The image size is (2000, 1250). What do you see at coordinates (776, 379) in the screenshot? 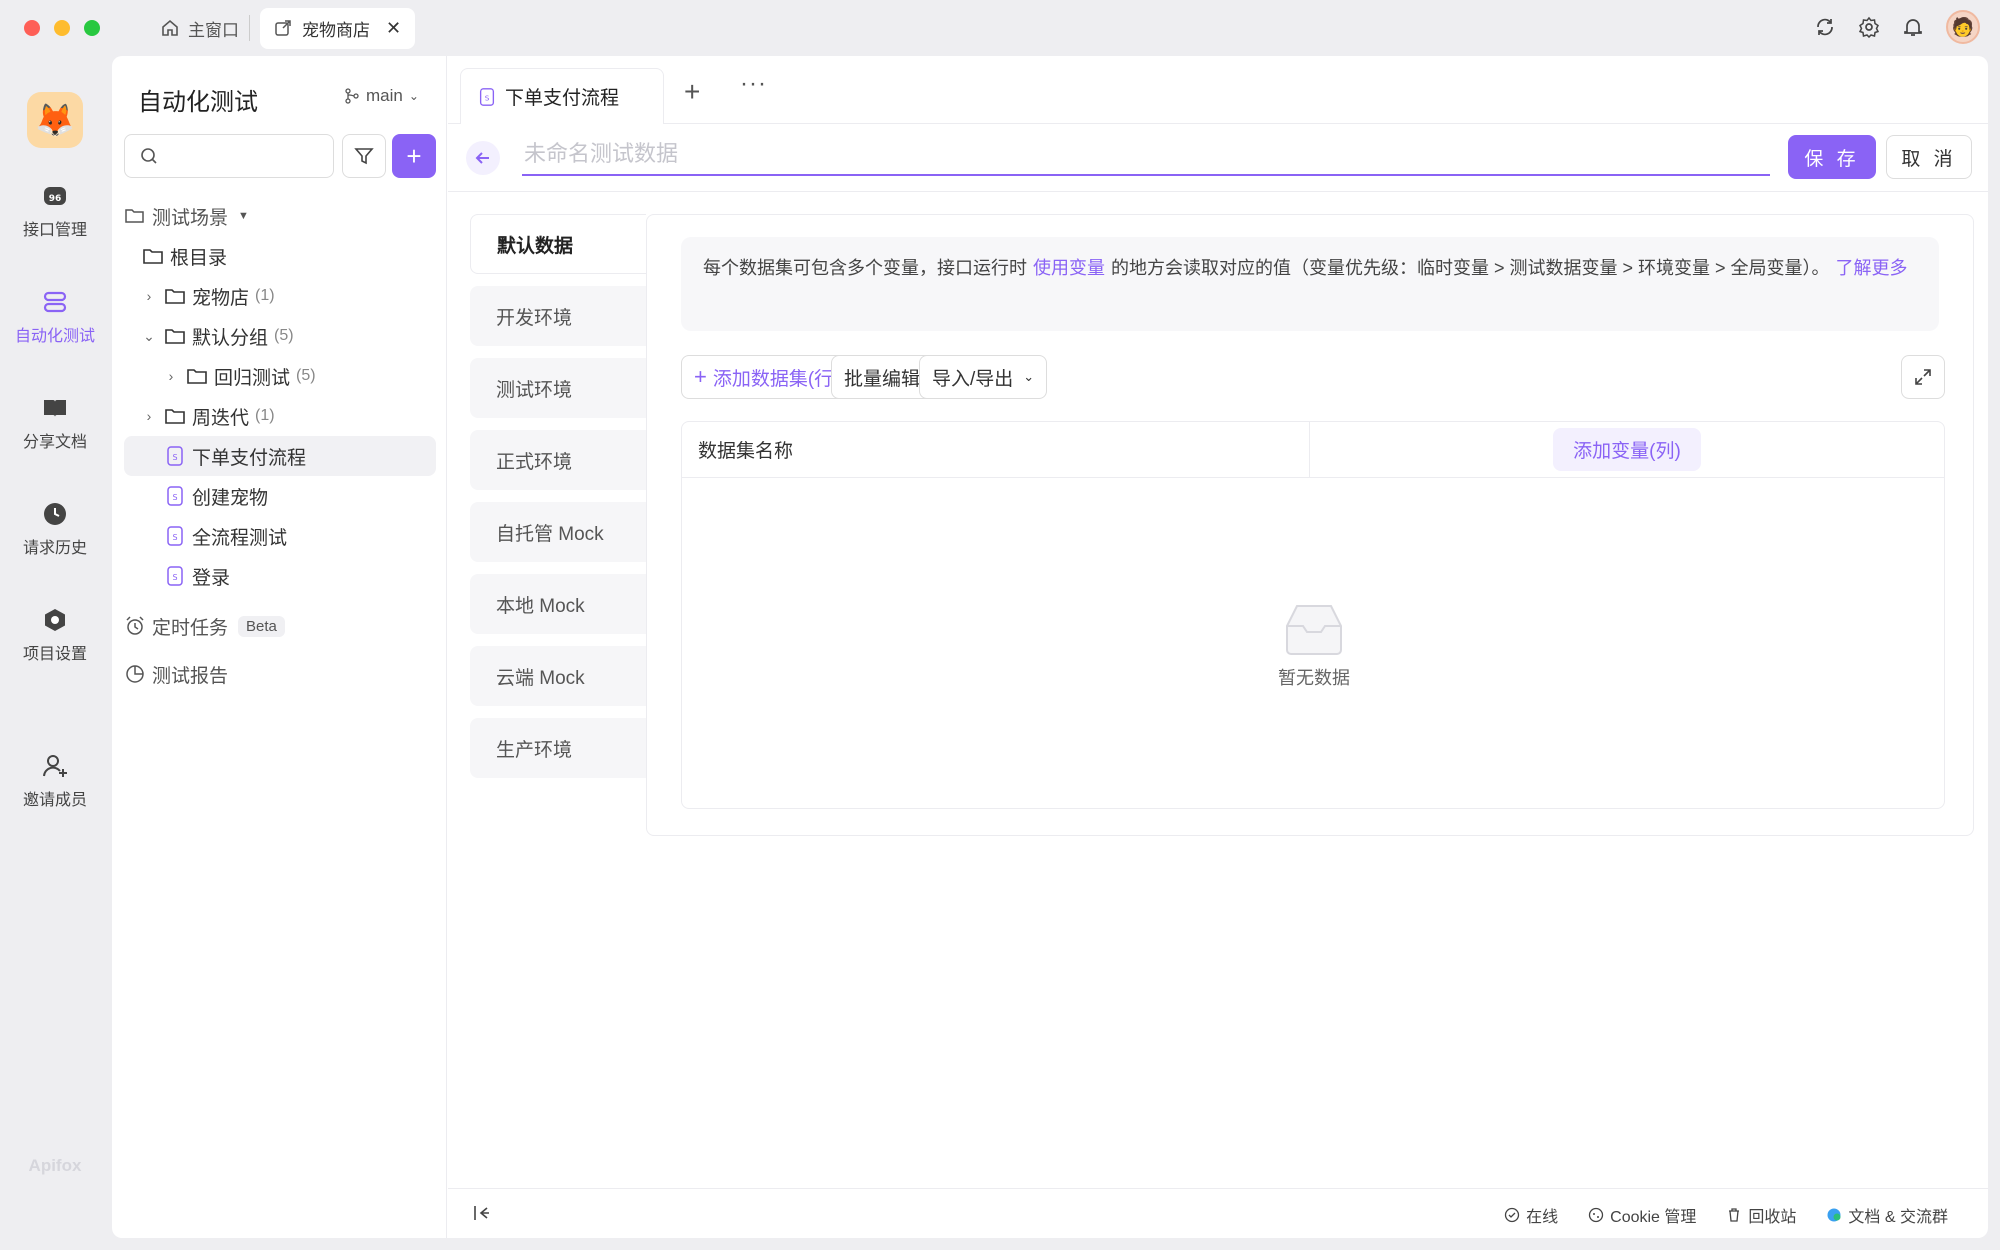
I see `add-dataset-label: 添加数据集(行)` at bounding box center [776, 379].